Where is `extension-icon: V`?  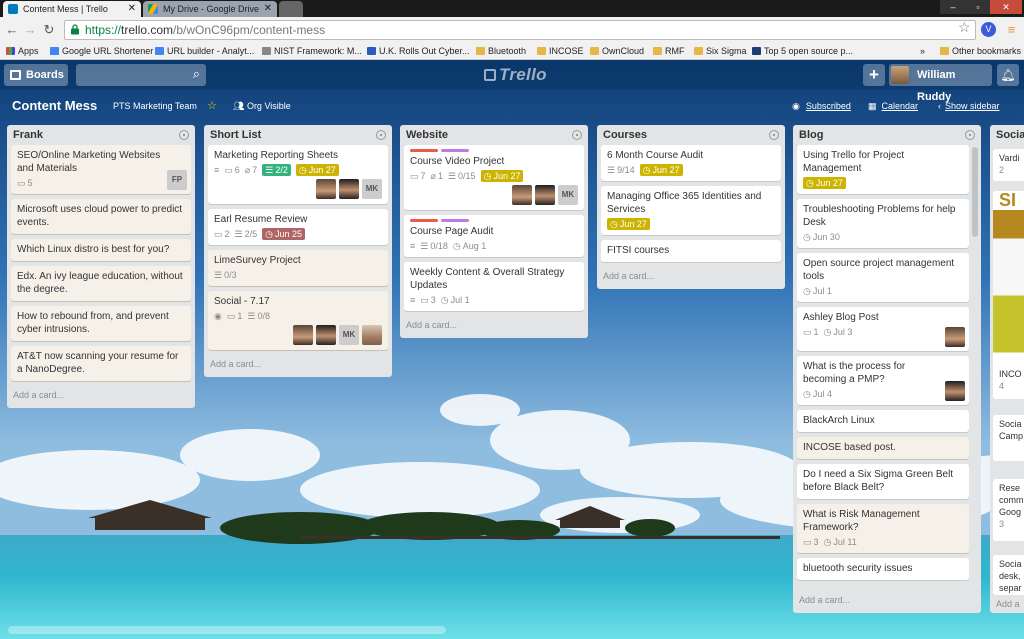 extension-icon: V is located at coordinates (988, 29).